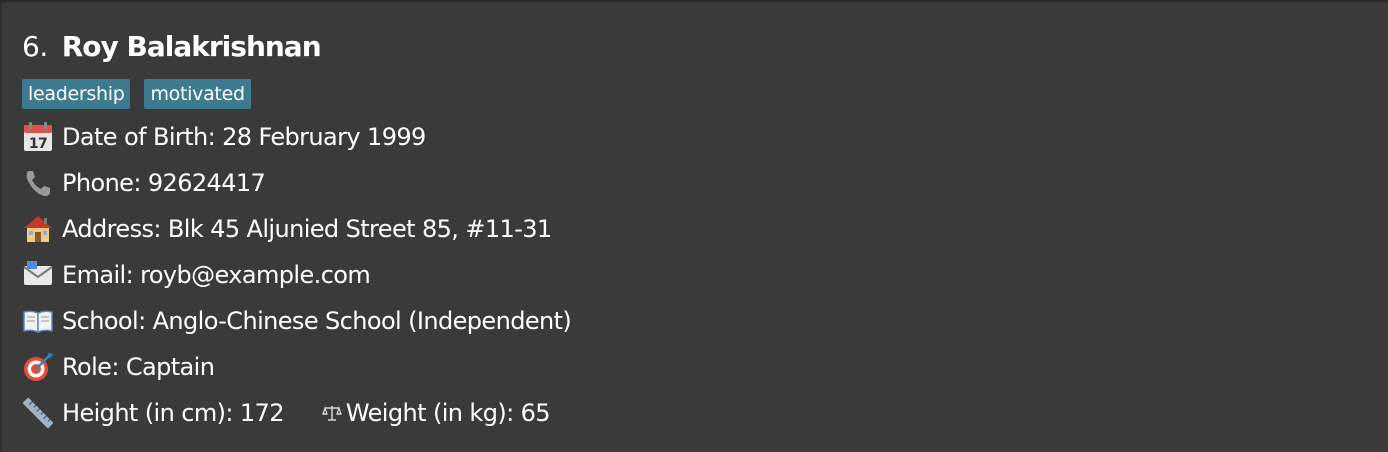 The width and height of the screenshot is (1388, 452). What do you see at coordinates (38, 321) in the screenshot?
I see `book-icon` at bounding box center [38, 321].